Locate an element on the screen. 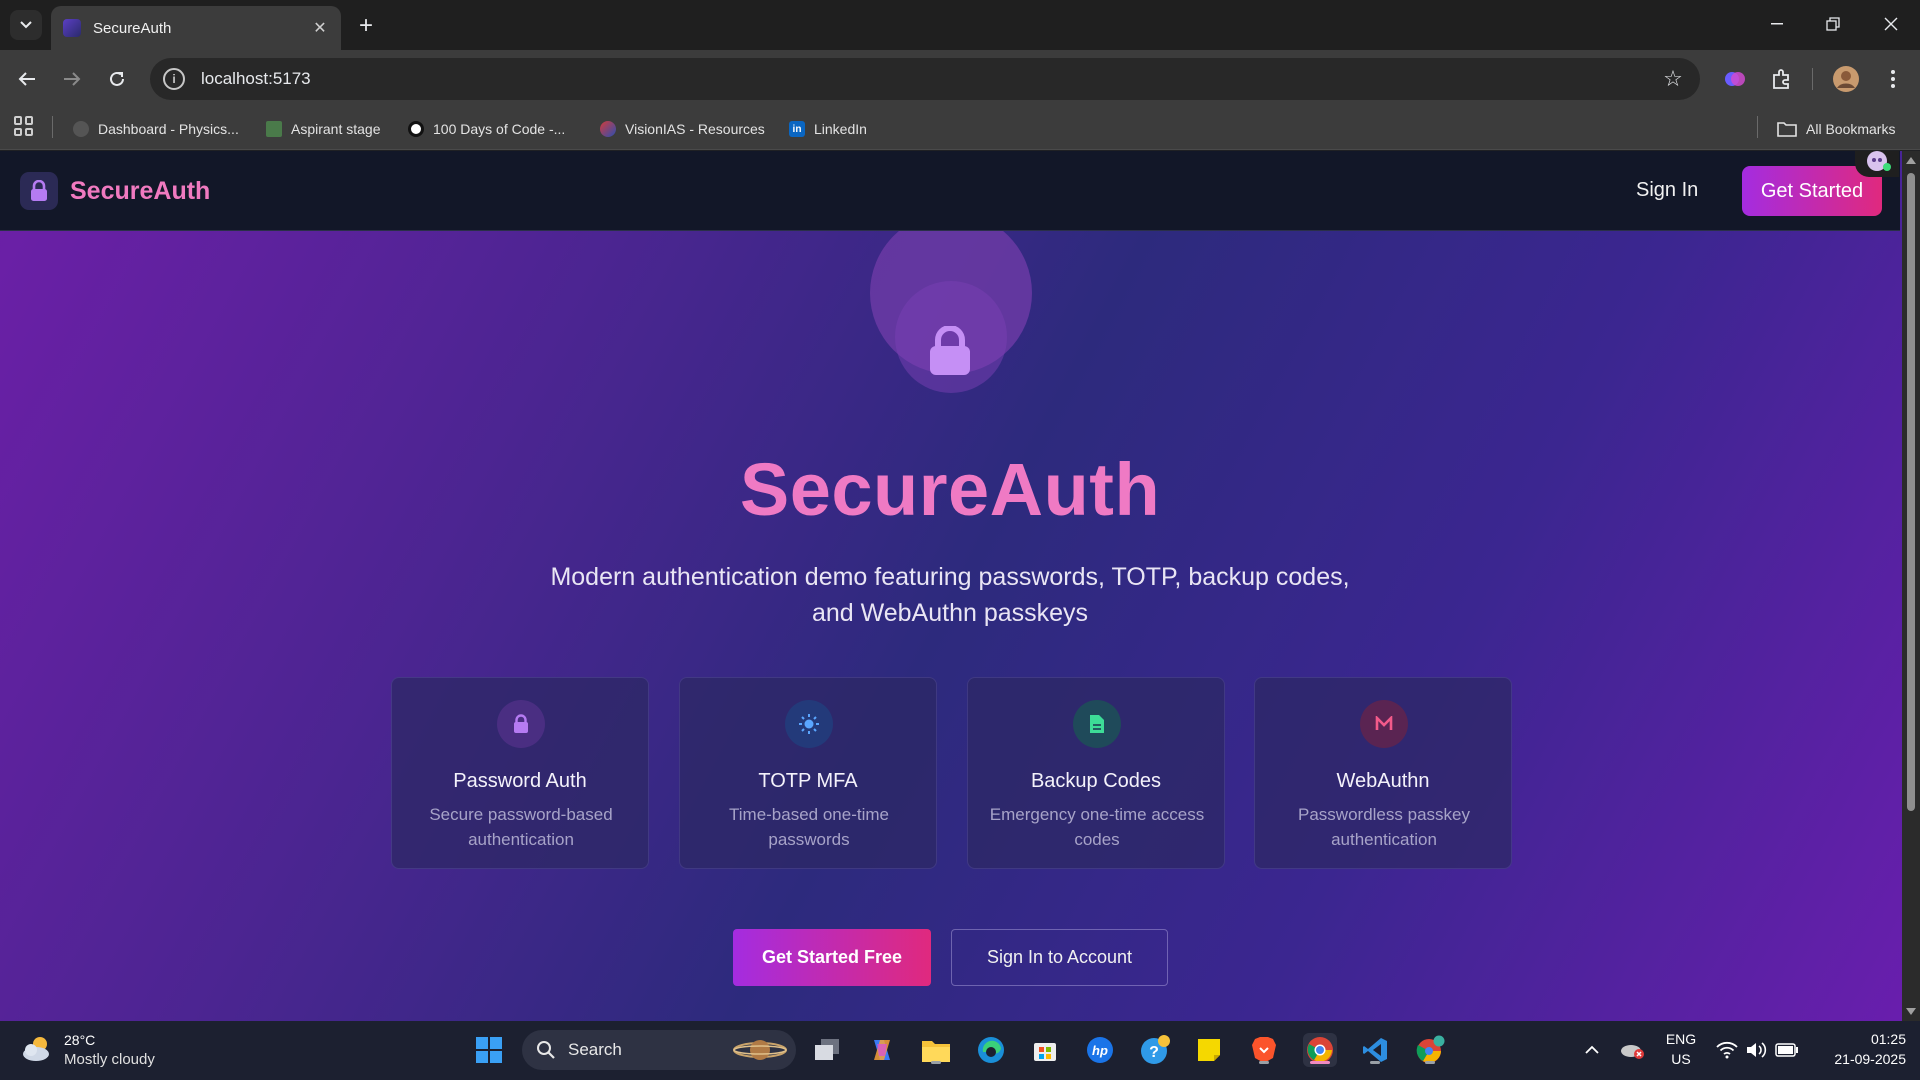 This screenshot has width=1920, height=1080. all-bookmarks-label: All Bookmarks is located at coordinates (1851, 129).